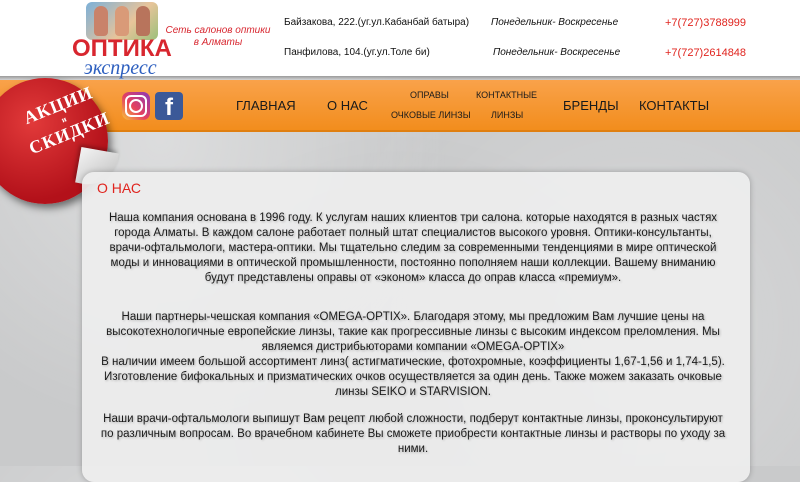 This screenshot has width=800, height=482. I want to click on address-2: Панфилова, 104.(уг.ул.Толе би), so click(357, 52).